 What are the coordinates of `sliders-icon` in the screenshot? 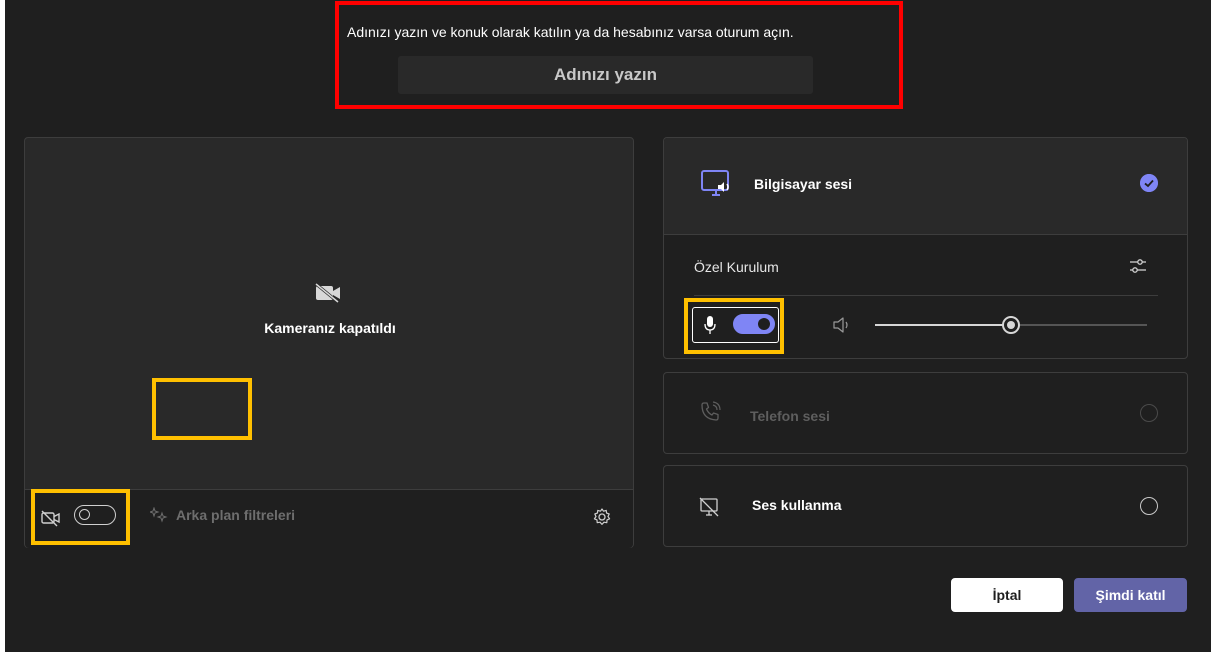 It's located at (1138, 266).